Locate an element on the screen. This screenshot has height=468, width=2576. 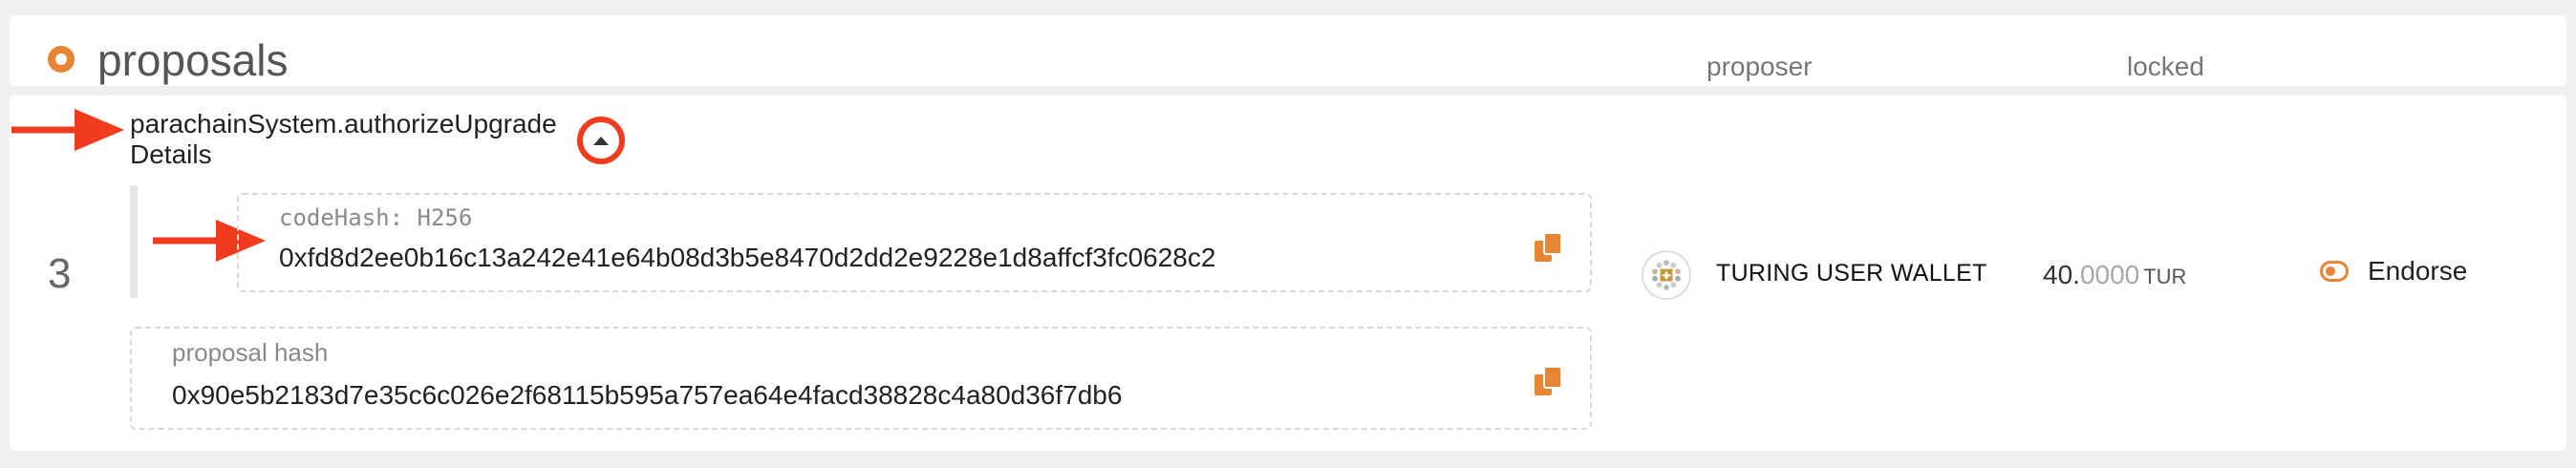
locked-balance: 40.0000 TUR is located at coordinates (2114, 275).